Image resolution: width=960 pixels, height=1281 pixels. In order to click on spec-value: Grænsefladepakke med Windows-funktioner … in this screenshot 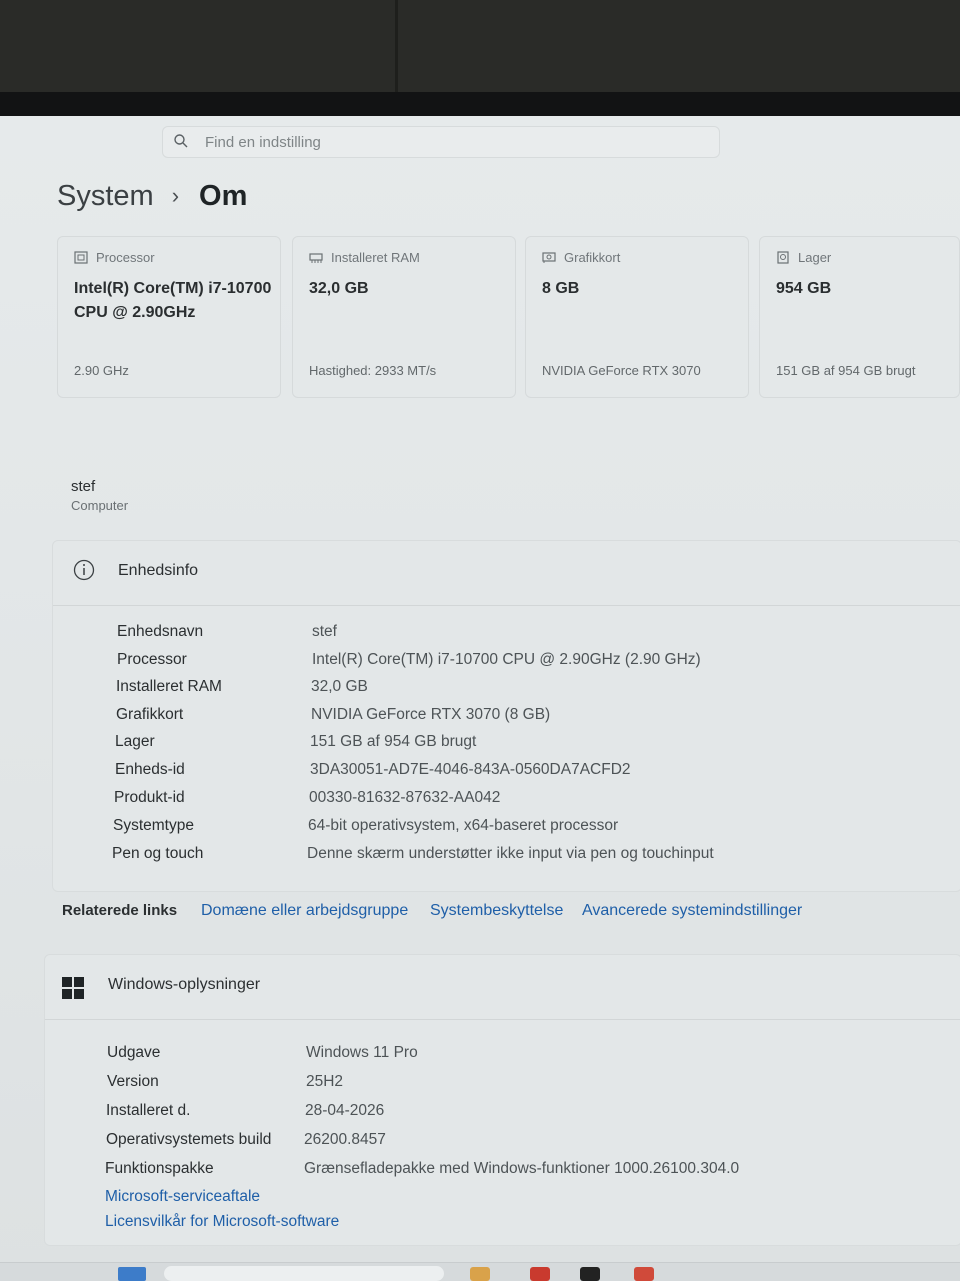, I will do `click(522, 1168)`.